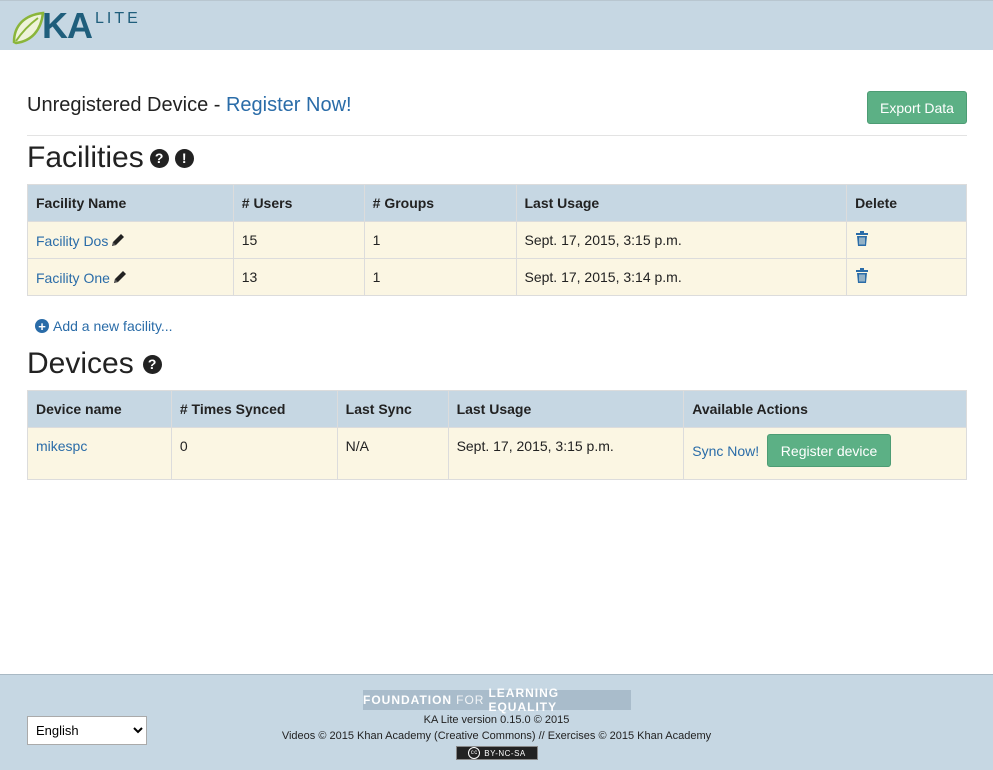  I want to click on divider, so click(497, 135).